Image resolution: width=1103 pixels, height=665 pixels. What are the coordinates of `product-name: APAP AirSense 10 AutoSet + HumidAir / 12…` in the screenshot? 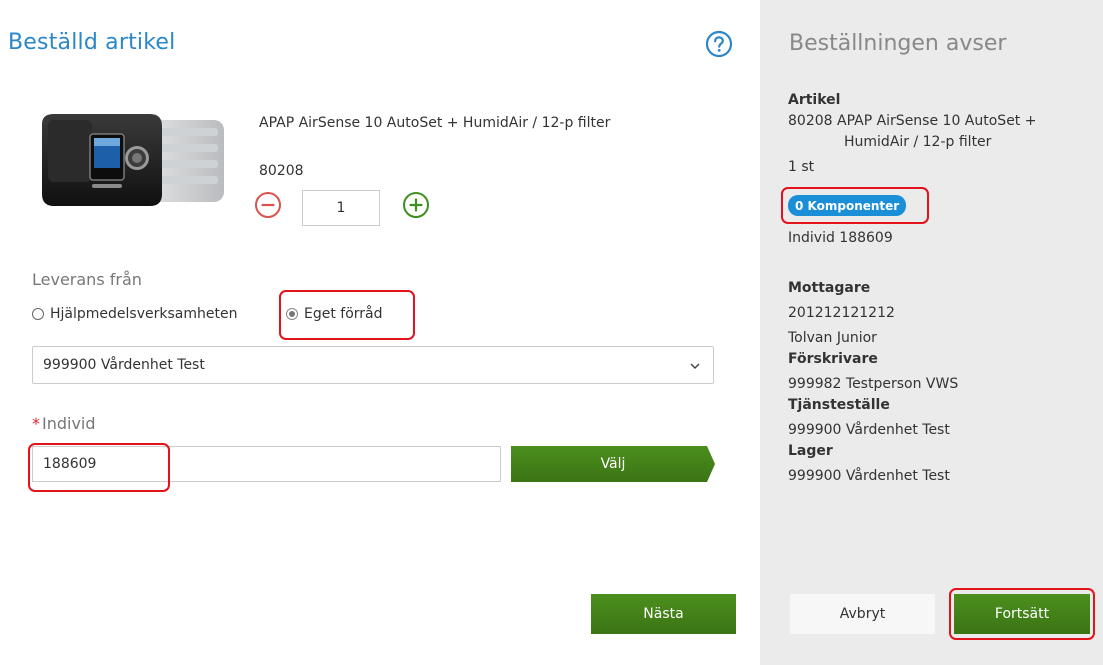 It's located at (435, 123).